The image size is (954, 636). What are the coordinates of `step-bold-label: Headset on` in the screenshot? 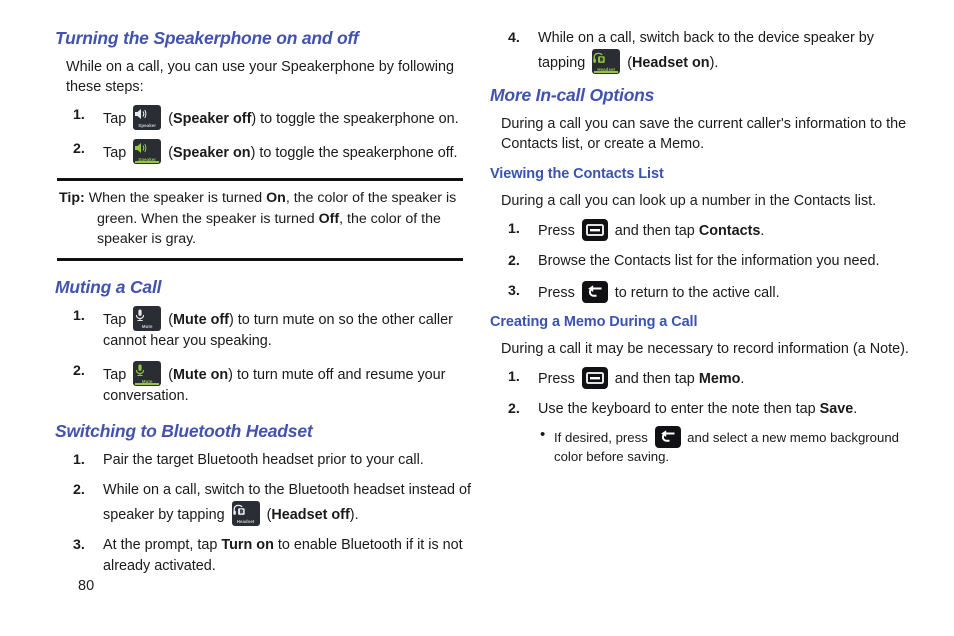 It's located at (671, 62).